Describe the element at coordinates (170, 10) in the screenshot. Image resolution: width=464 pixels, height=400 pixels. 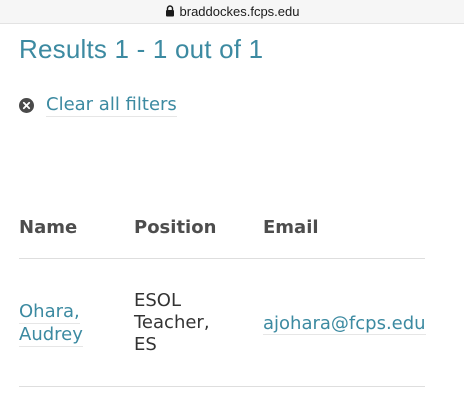
I see `lock-icon` at that location.